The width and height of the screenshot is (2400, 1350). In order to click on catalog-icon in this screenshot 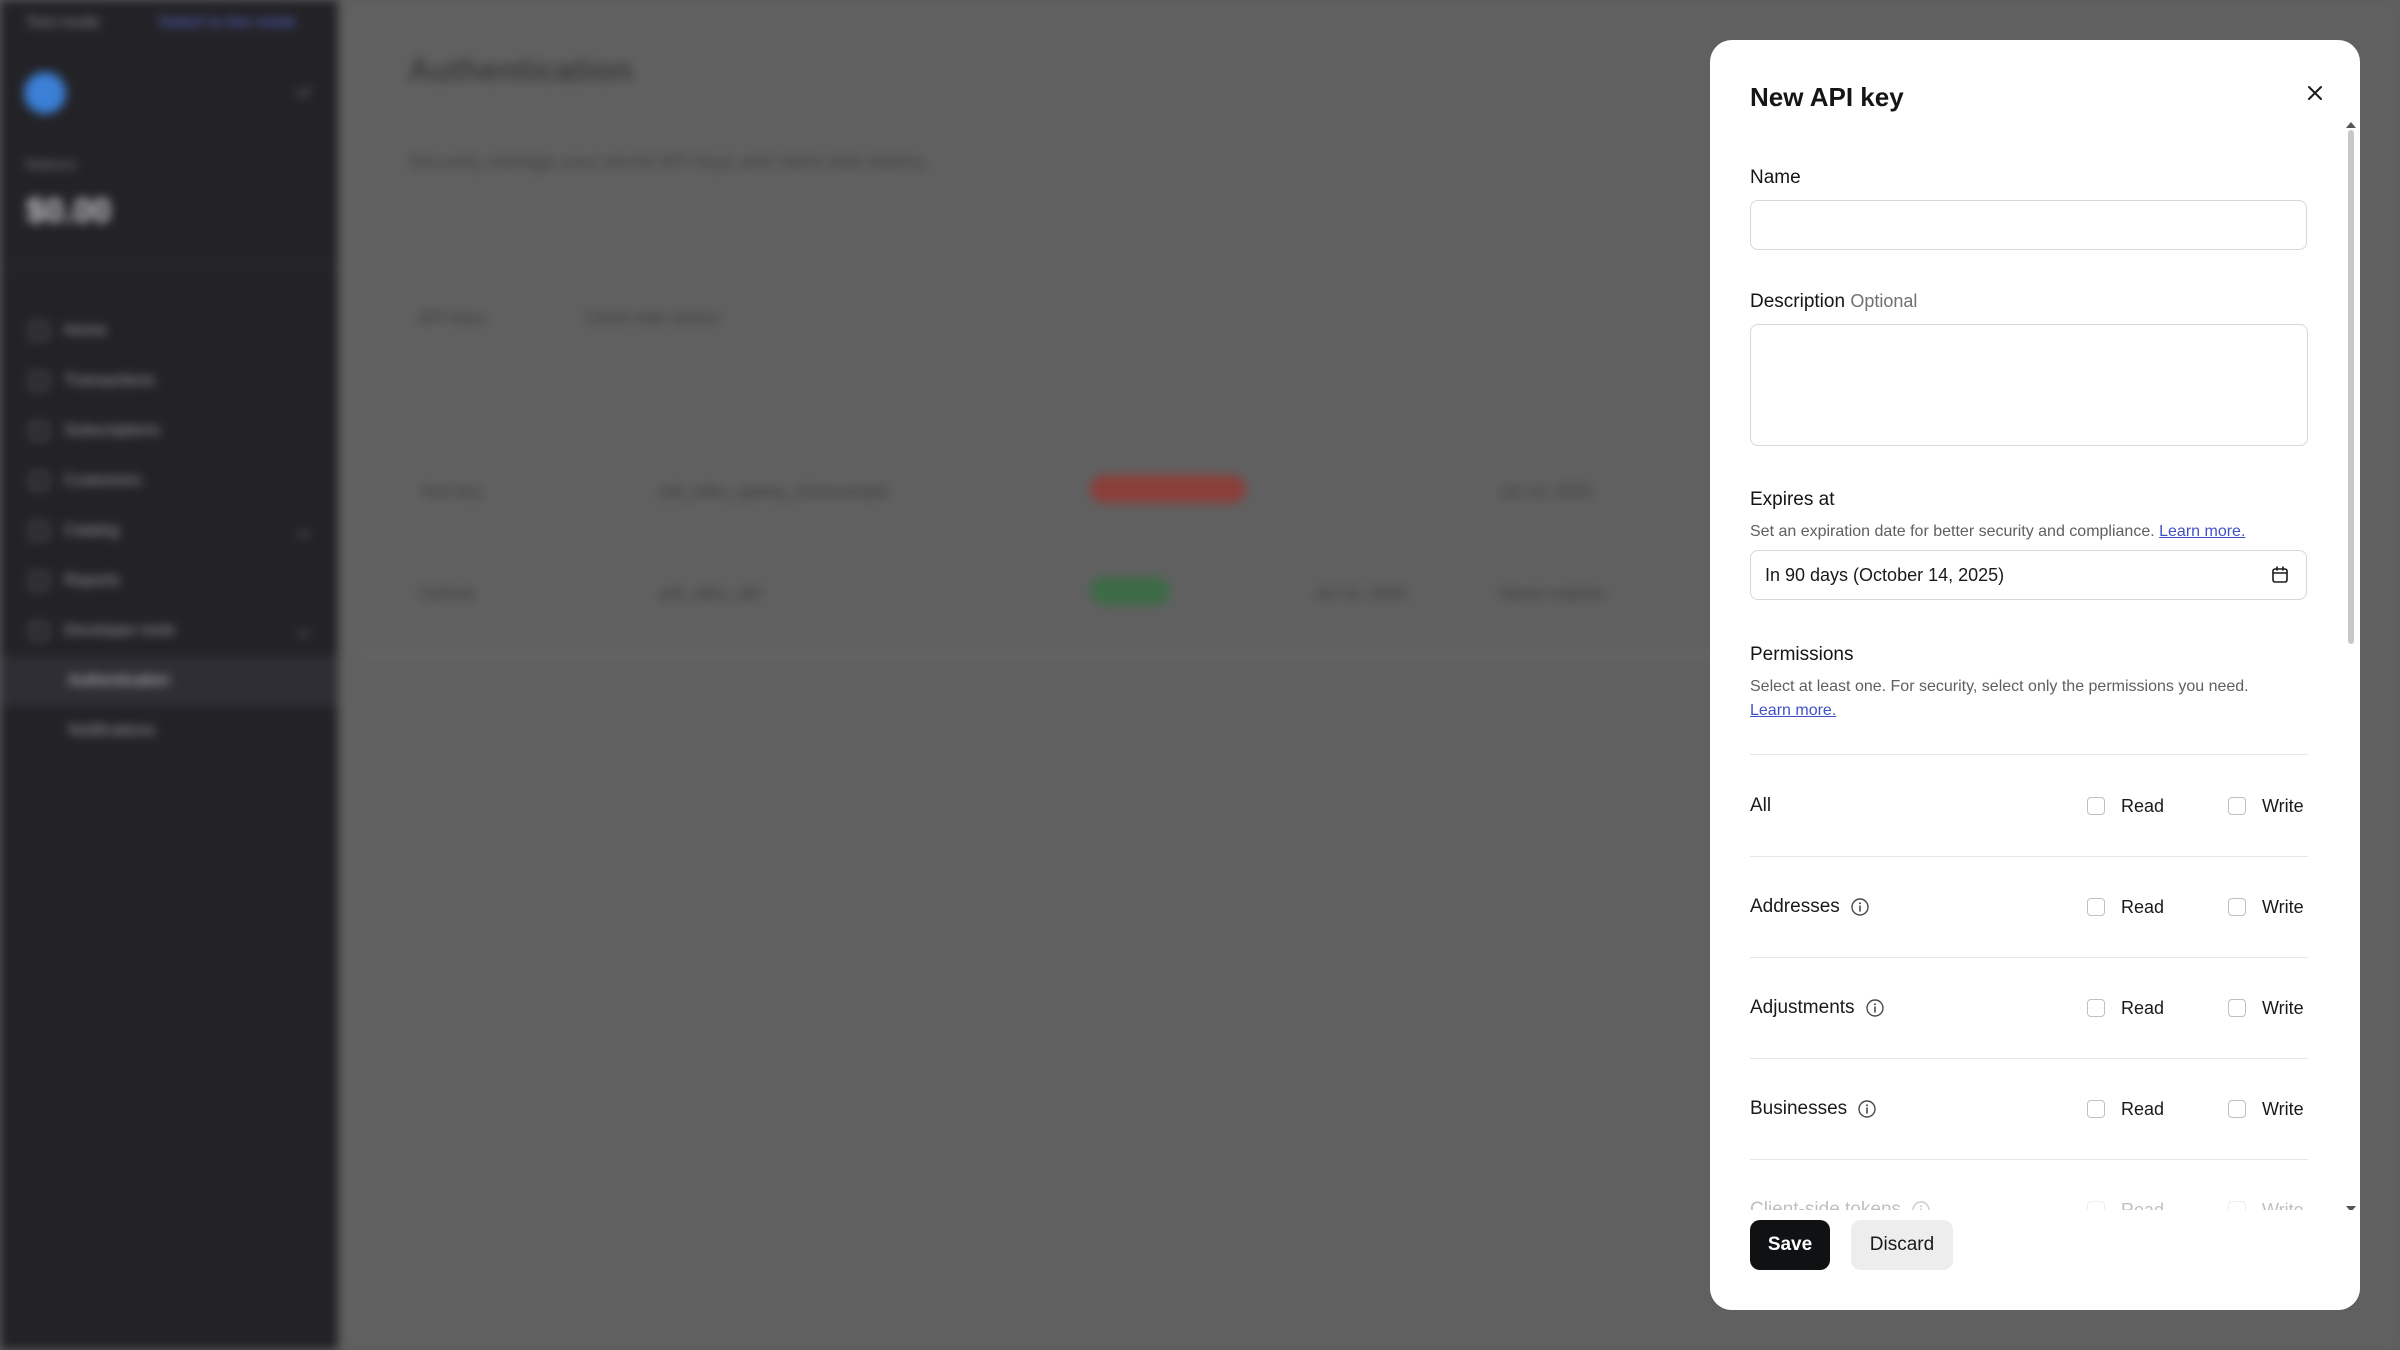, I will do `click(39, 531)`.